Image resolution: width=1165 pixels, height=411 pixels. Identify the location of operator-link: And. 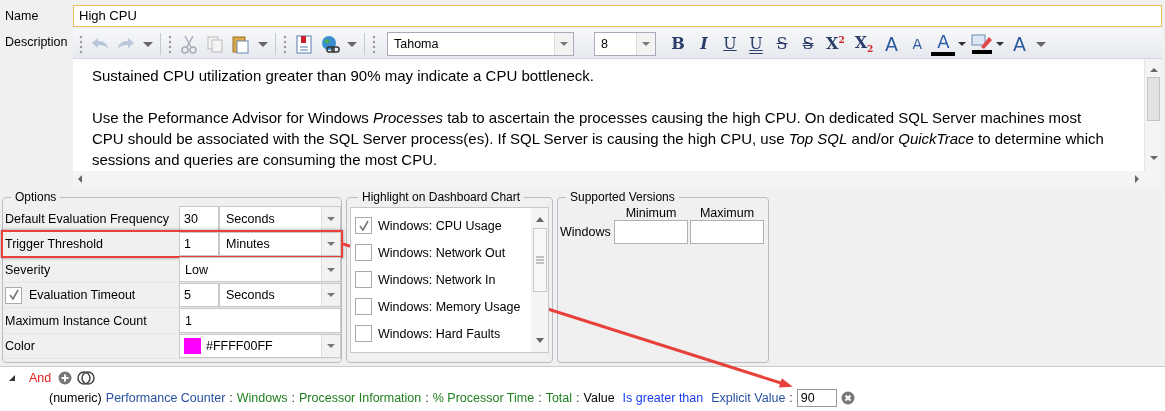
(40, 378).